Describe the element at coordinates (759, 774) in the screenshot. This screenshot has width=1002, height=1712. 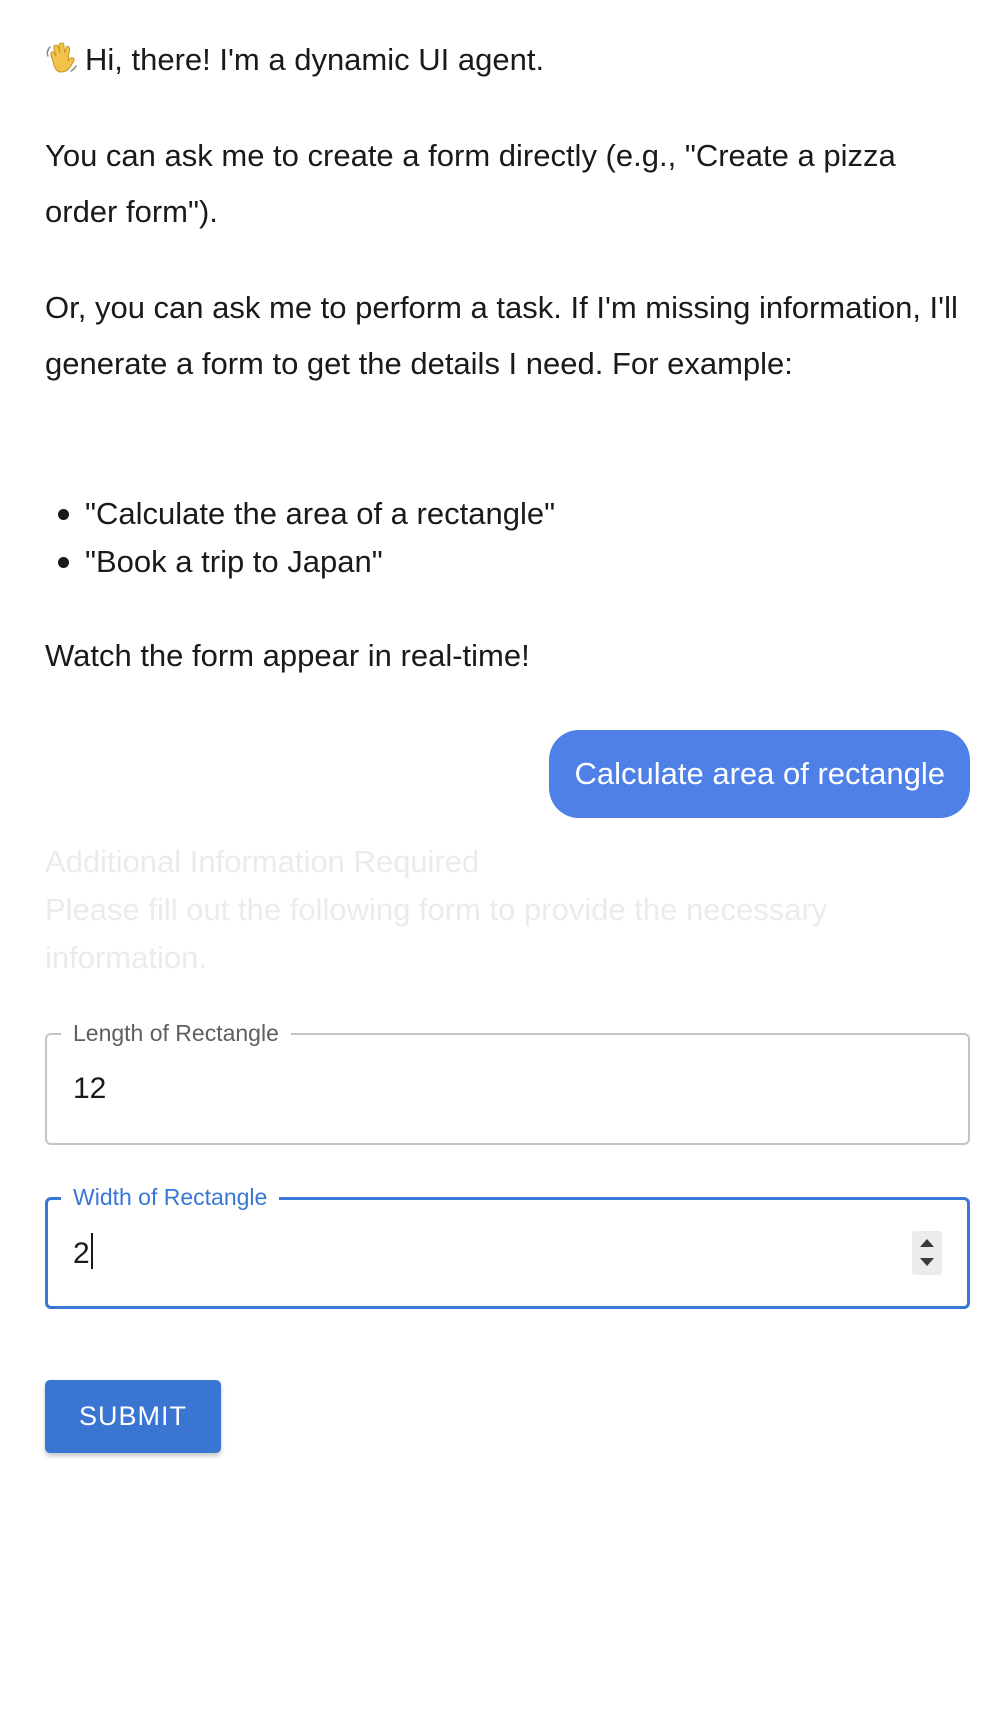
I see `user-message-bubble: Calculate area of rectangle` at that location.